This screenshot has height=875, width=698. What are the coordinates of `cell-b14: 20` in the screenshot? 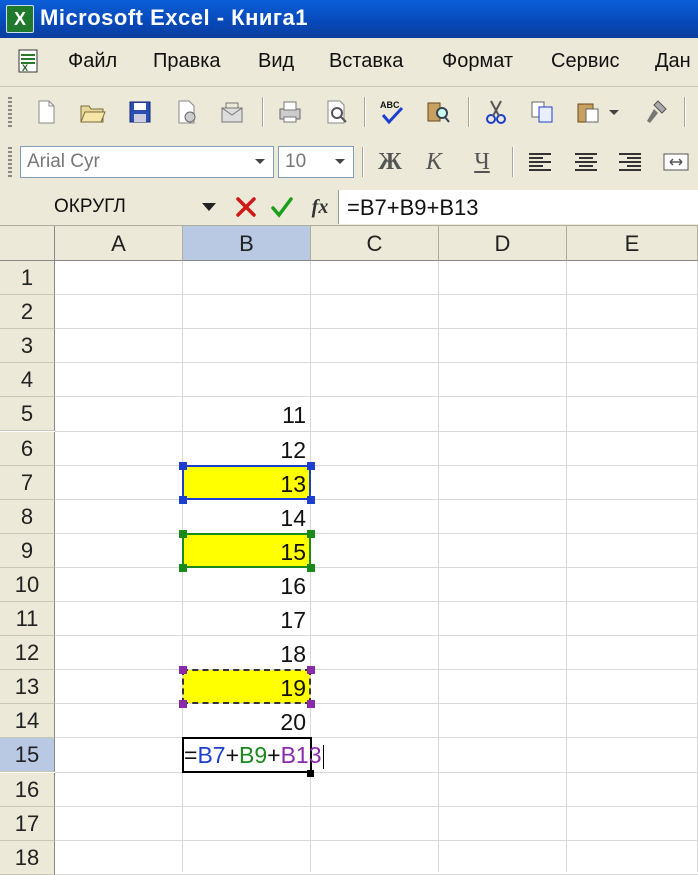 It's located at (246, 720).